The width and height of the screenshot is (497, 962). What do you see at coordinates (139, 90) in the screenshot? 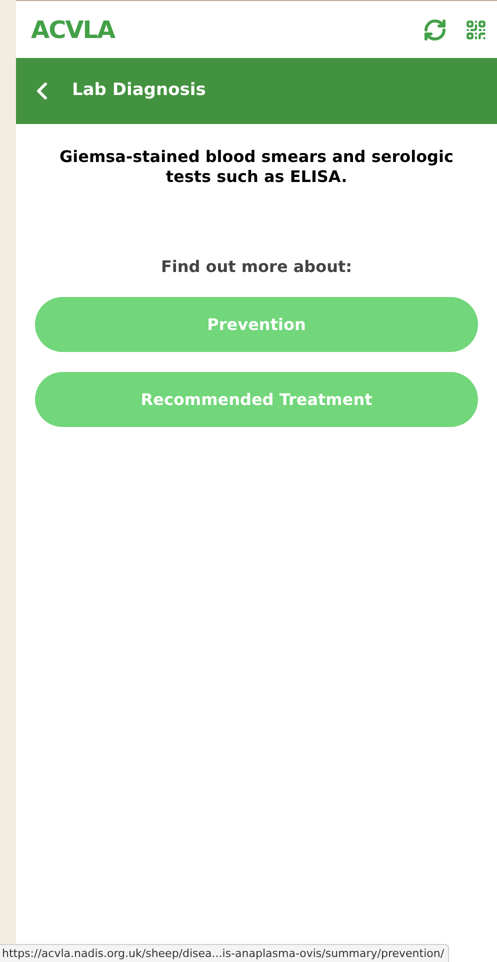
I see `page-title: Lab Diagnosis` at bounding box center [139, 90].